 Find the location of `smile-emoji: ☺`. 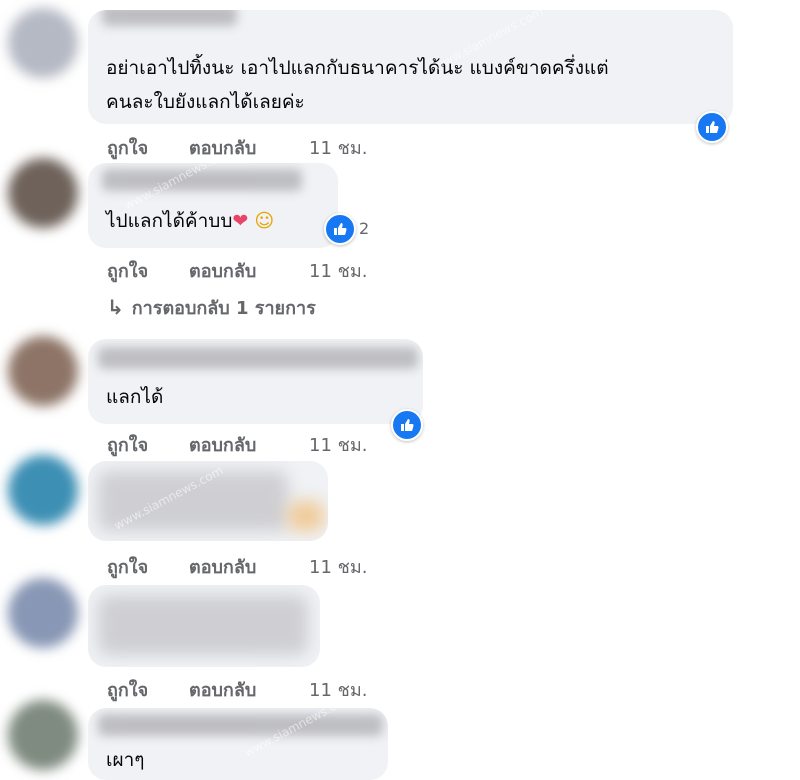

smile-emoji: ☺ is located at coordinates (264, 221).